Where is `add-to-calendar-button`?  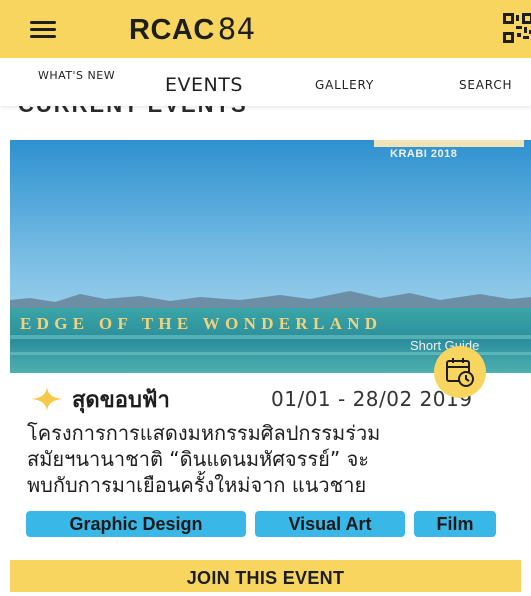 add-to-calendar-button is located at coordinates (460, 372).